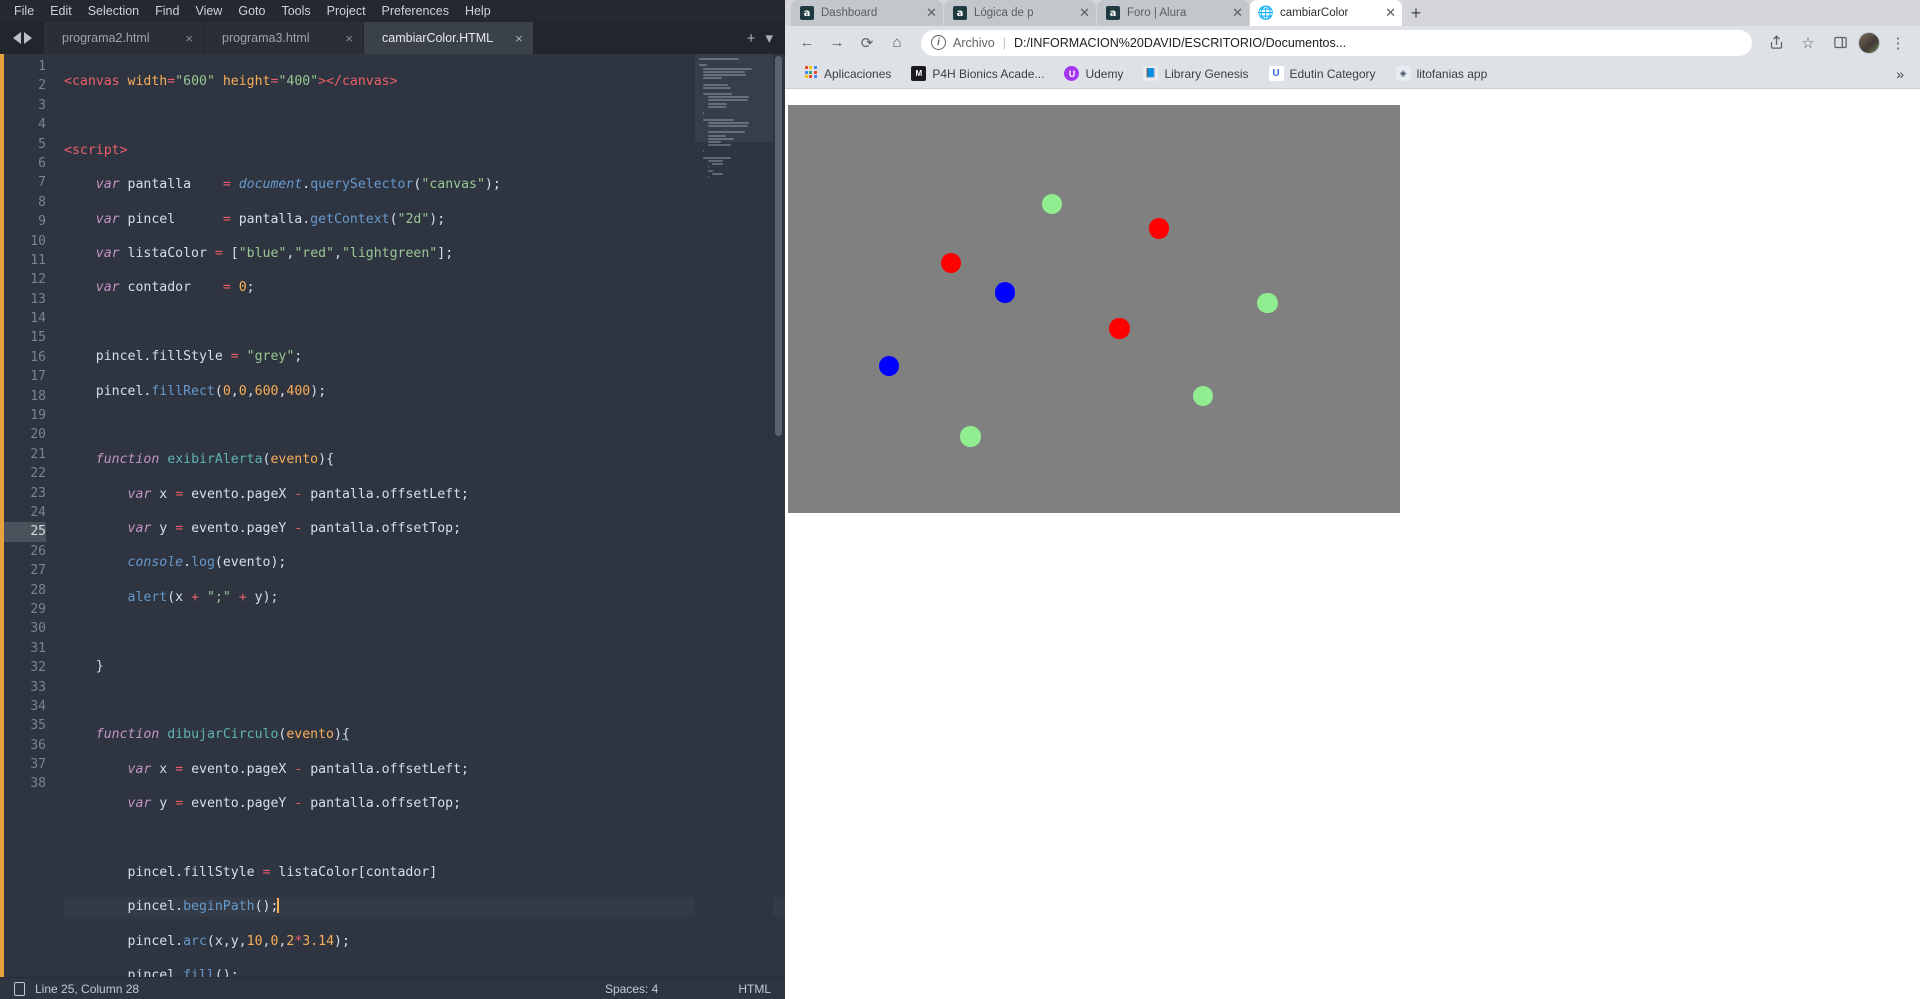  Describe the element at coordinates (867, 43) in the screenshot. I see `reload-icon: ⟳` at that location.